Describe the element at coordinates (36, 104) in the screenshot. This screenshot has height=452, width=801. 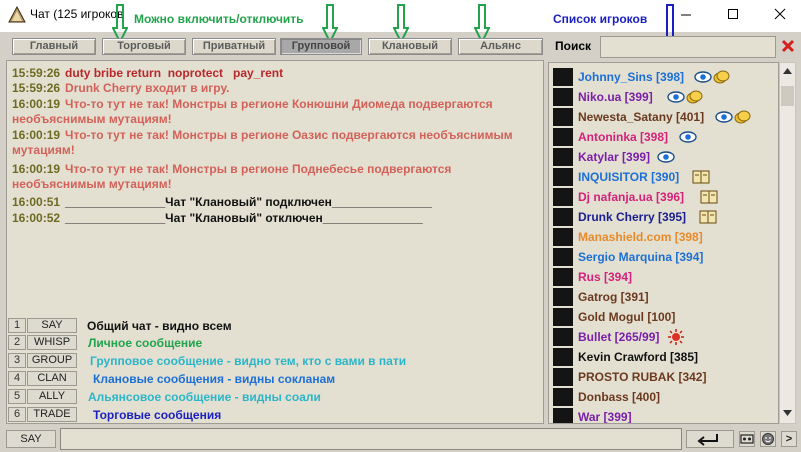
I see `message-time: 16:00:19` at that location.